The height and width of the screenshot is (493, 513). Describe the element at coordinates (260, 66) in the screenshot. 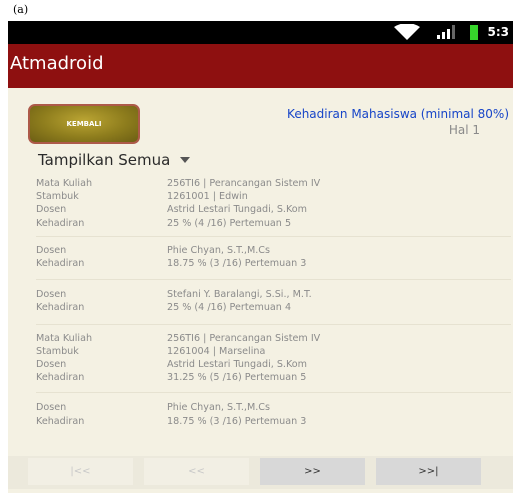

I see `app-bar: Atmadroid` at that location.